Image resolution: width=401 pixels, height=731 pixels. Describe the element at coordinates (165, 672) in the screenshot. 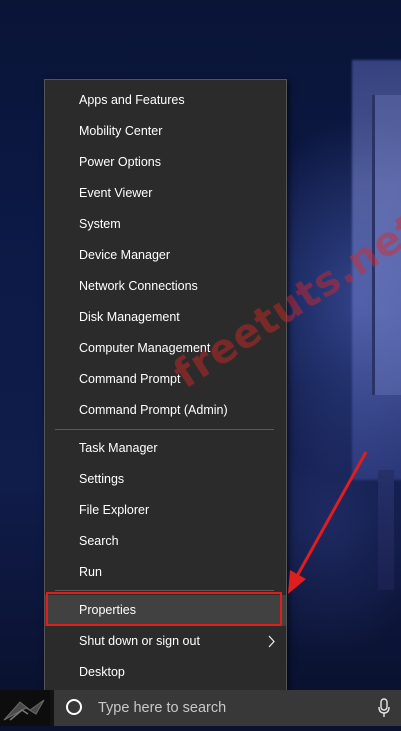

I see `menu-item-desktop: Desktop` at that location.